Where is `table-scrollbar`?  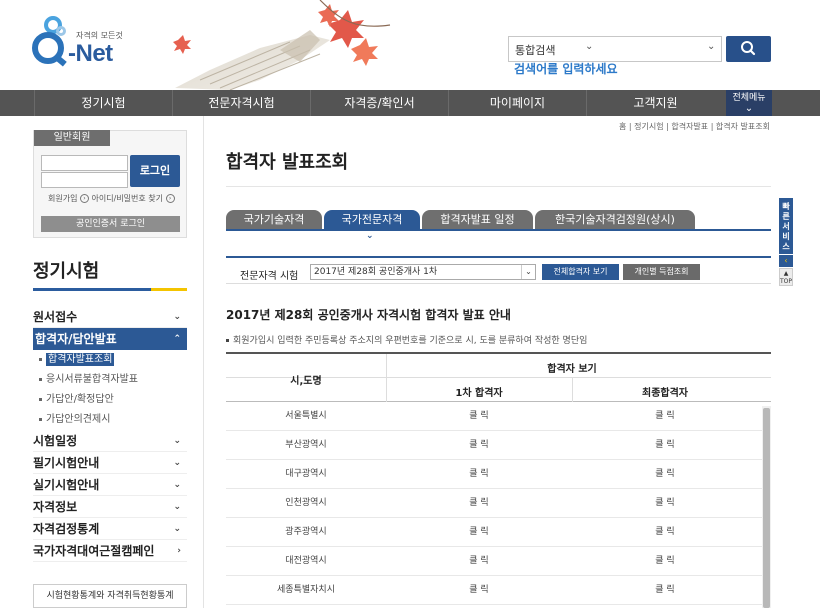 table-scrollbar is located at coordinates (766, 507).